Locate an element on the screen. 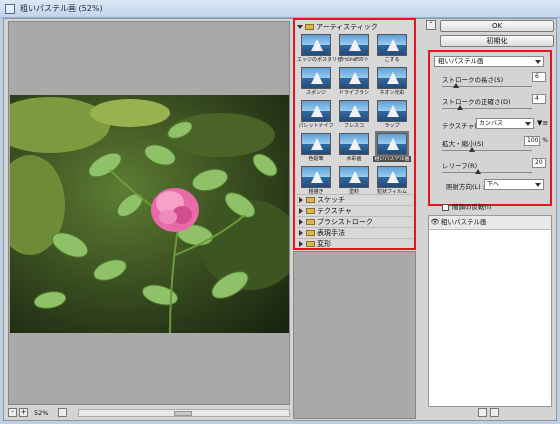 The image size is (560, 424). filter-thumbnail: ドライブラシ is located at coordinates (354, 83).